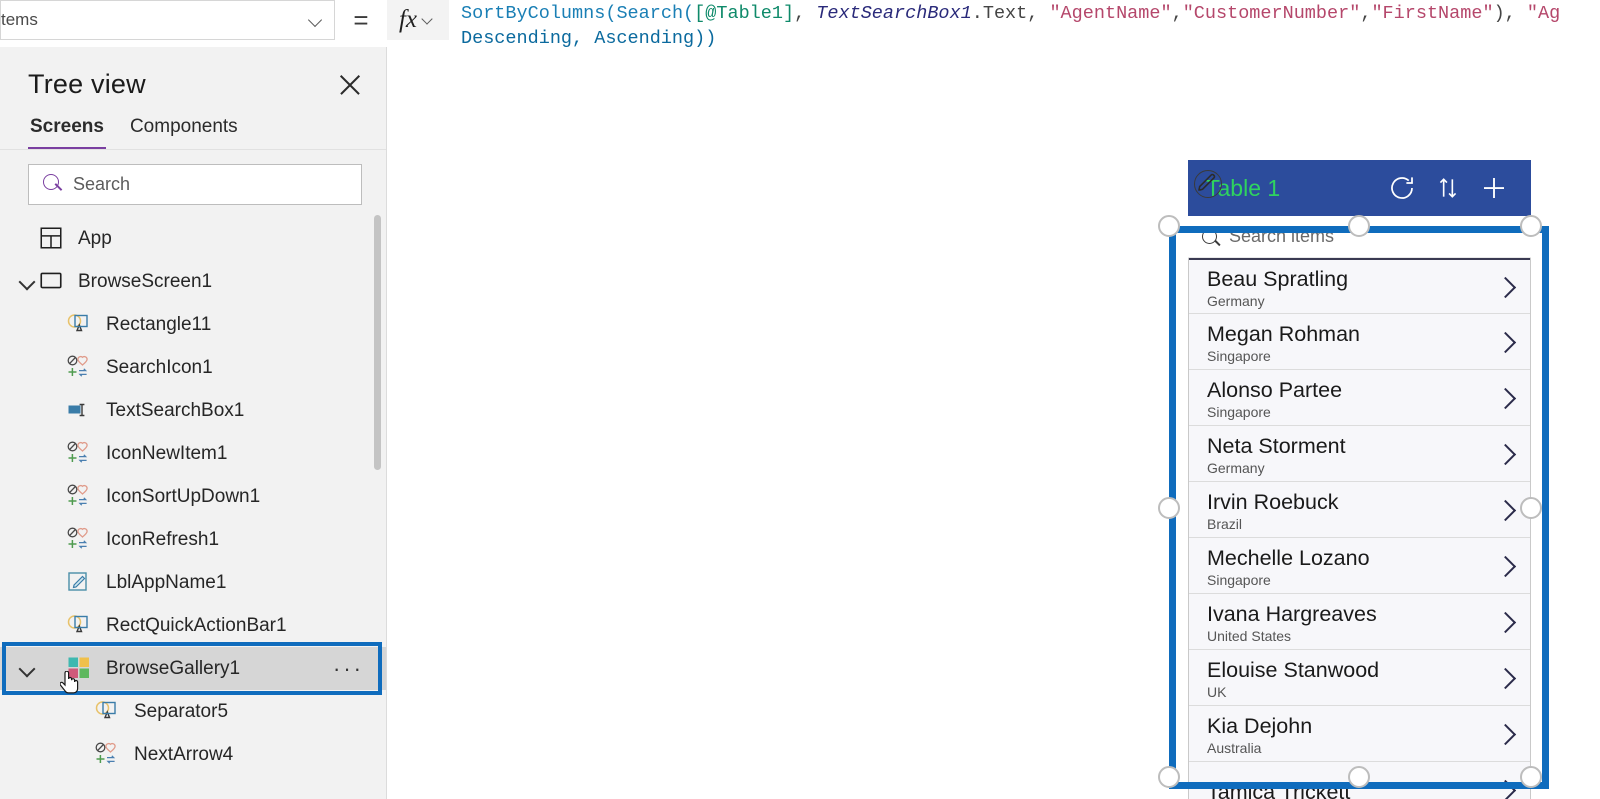 Image resolution: width=1600 pixels, height=799 pixels. What do you see at coordinates (1234, 748) in the screenshot?
I see `gallery-row-subtitle: Australia` at bounding box center [1234, 748].